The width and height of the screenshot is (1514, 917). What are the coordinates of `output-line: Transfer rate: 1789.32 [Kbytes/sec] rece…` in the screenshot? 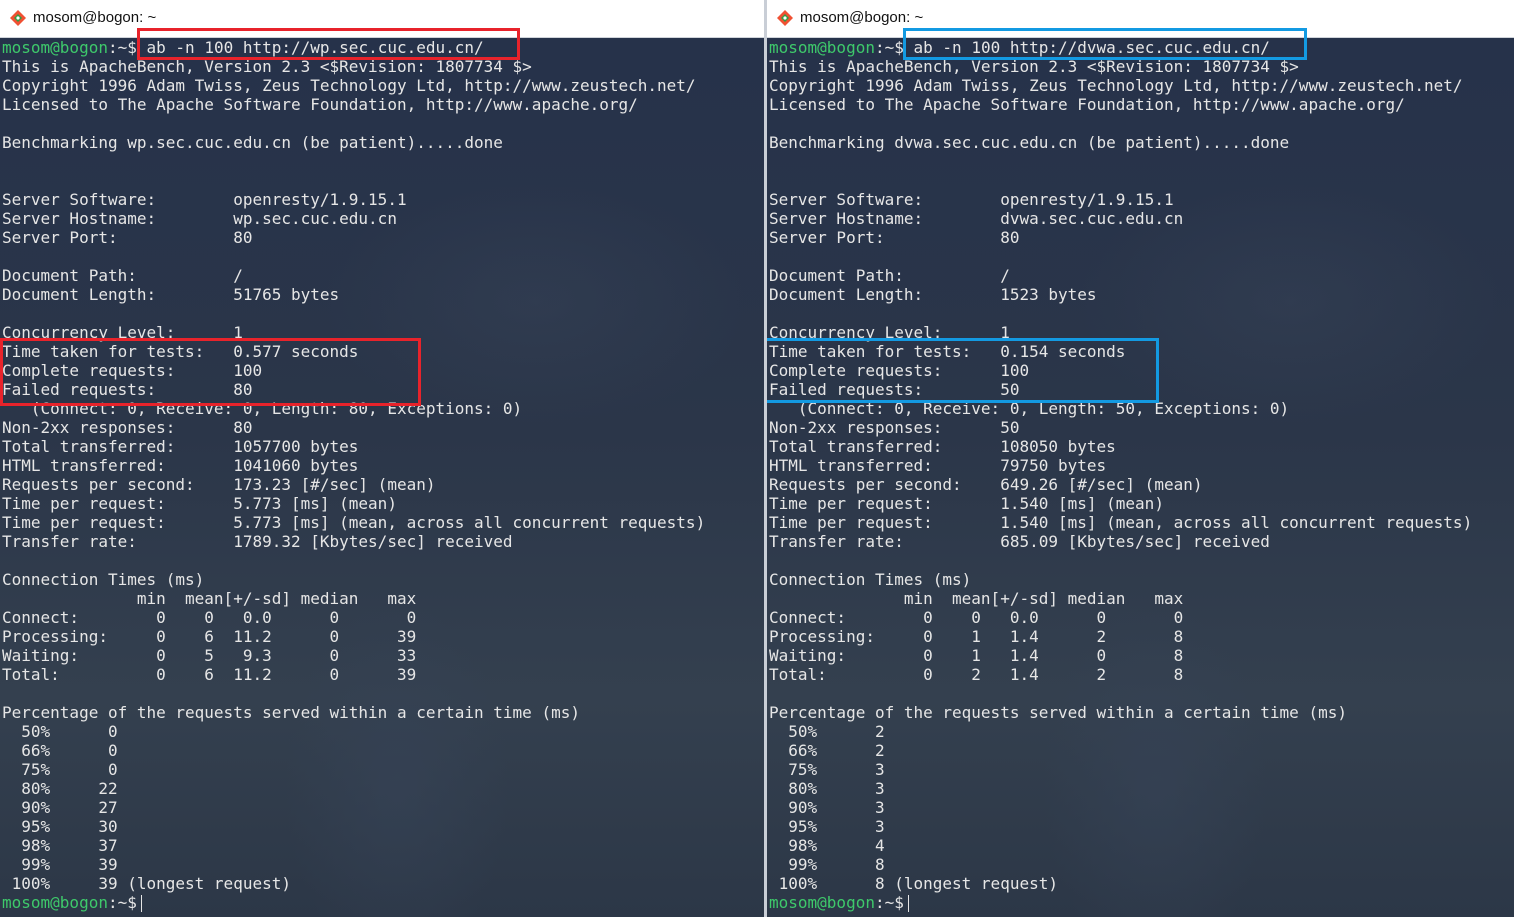 It's located at (257, 541).